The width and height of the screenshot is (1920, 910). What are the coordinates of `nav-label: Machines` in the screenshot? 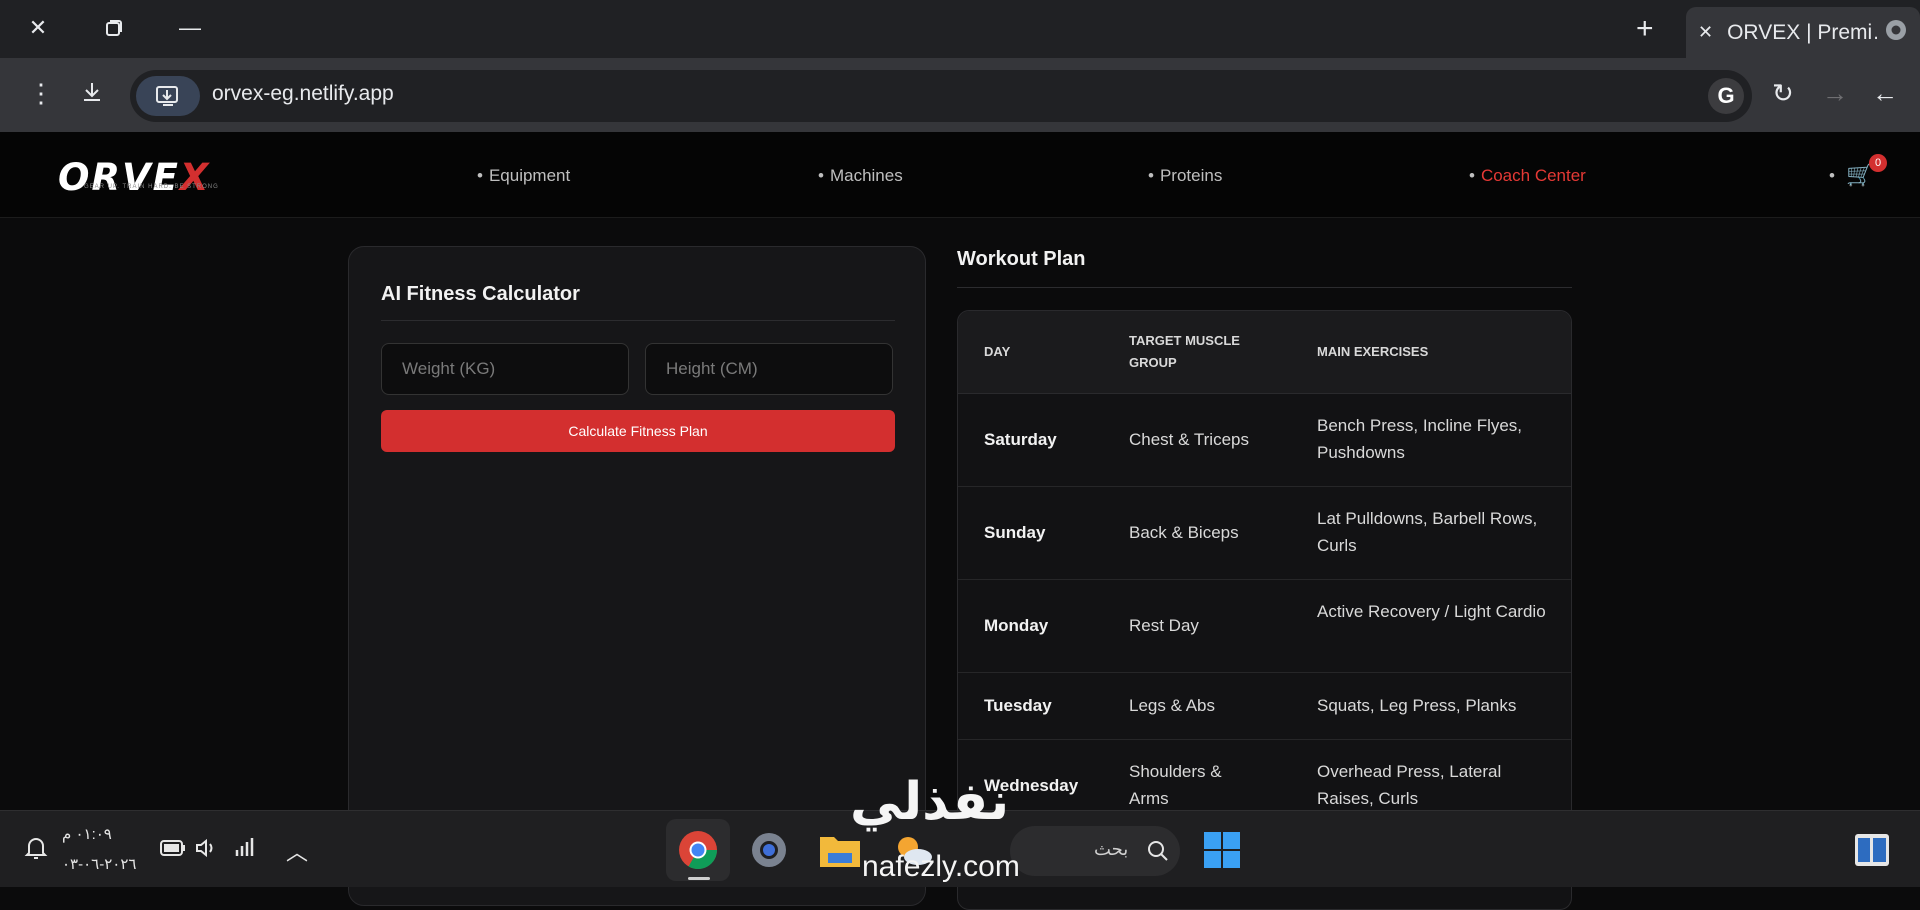 It's located at (866, 175).